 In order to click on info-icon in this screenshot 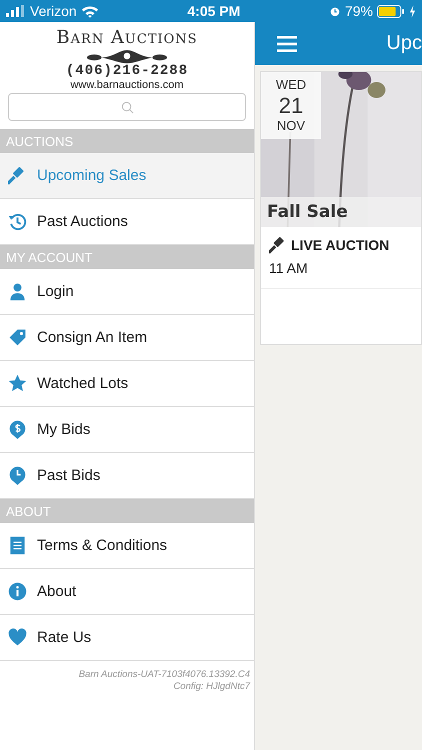, I will do `click(17, 591)`.